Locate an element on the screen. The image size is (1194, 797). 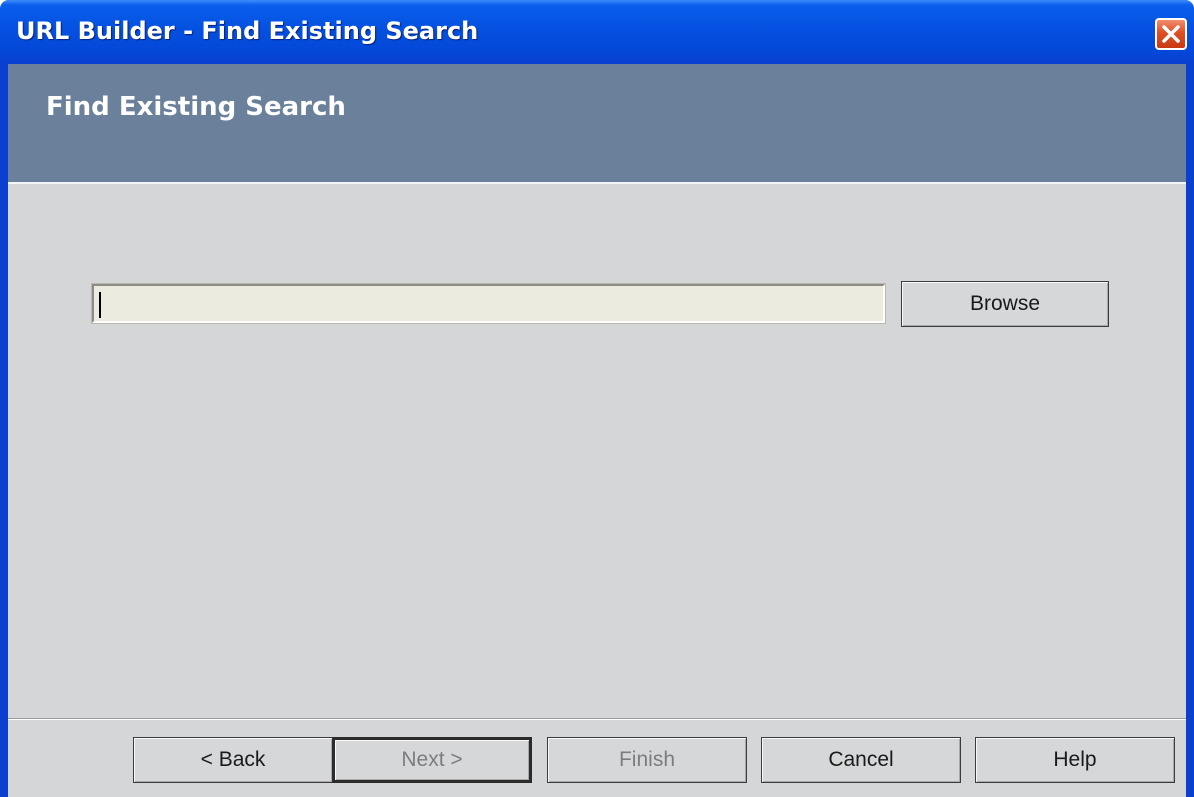
text-caret is located at coordinates (100, 305).